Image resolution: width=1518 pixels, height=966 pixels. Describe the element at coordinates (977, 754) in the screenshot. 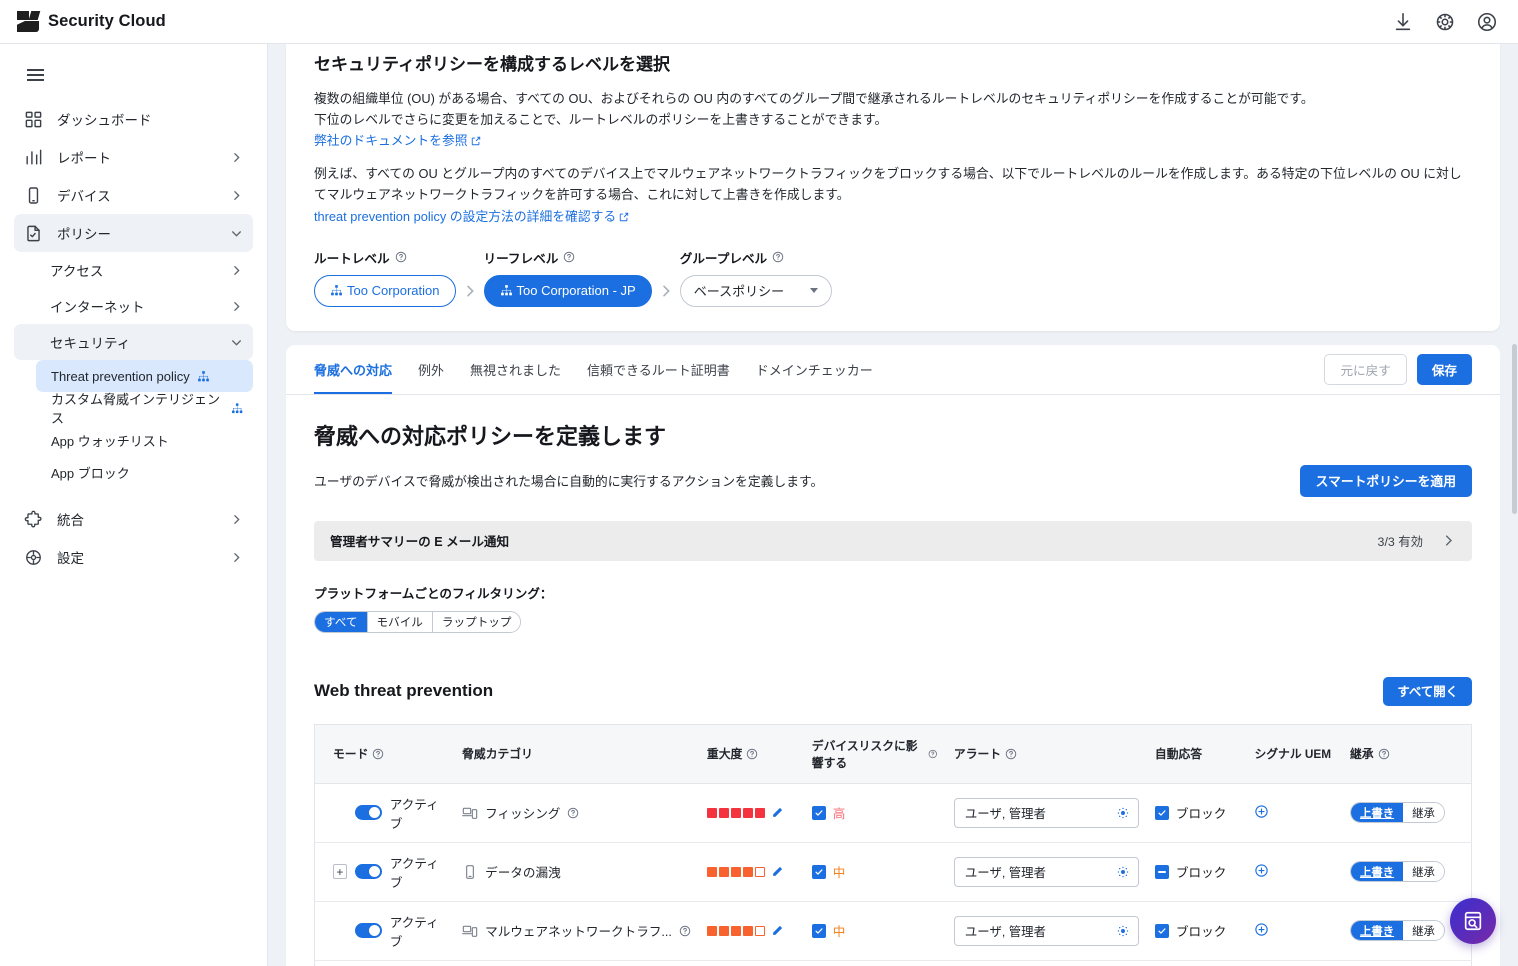

I see `column-label: アラート` at that location.